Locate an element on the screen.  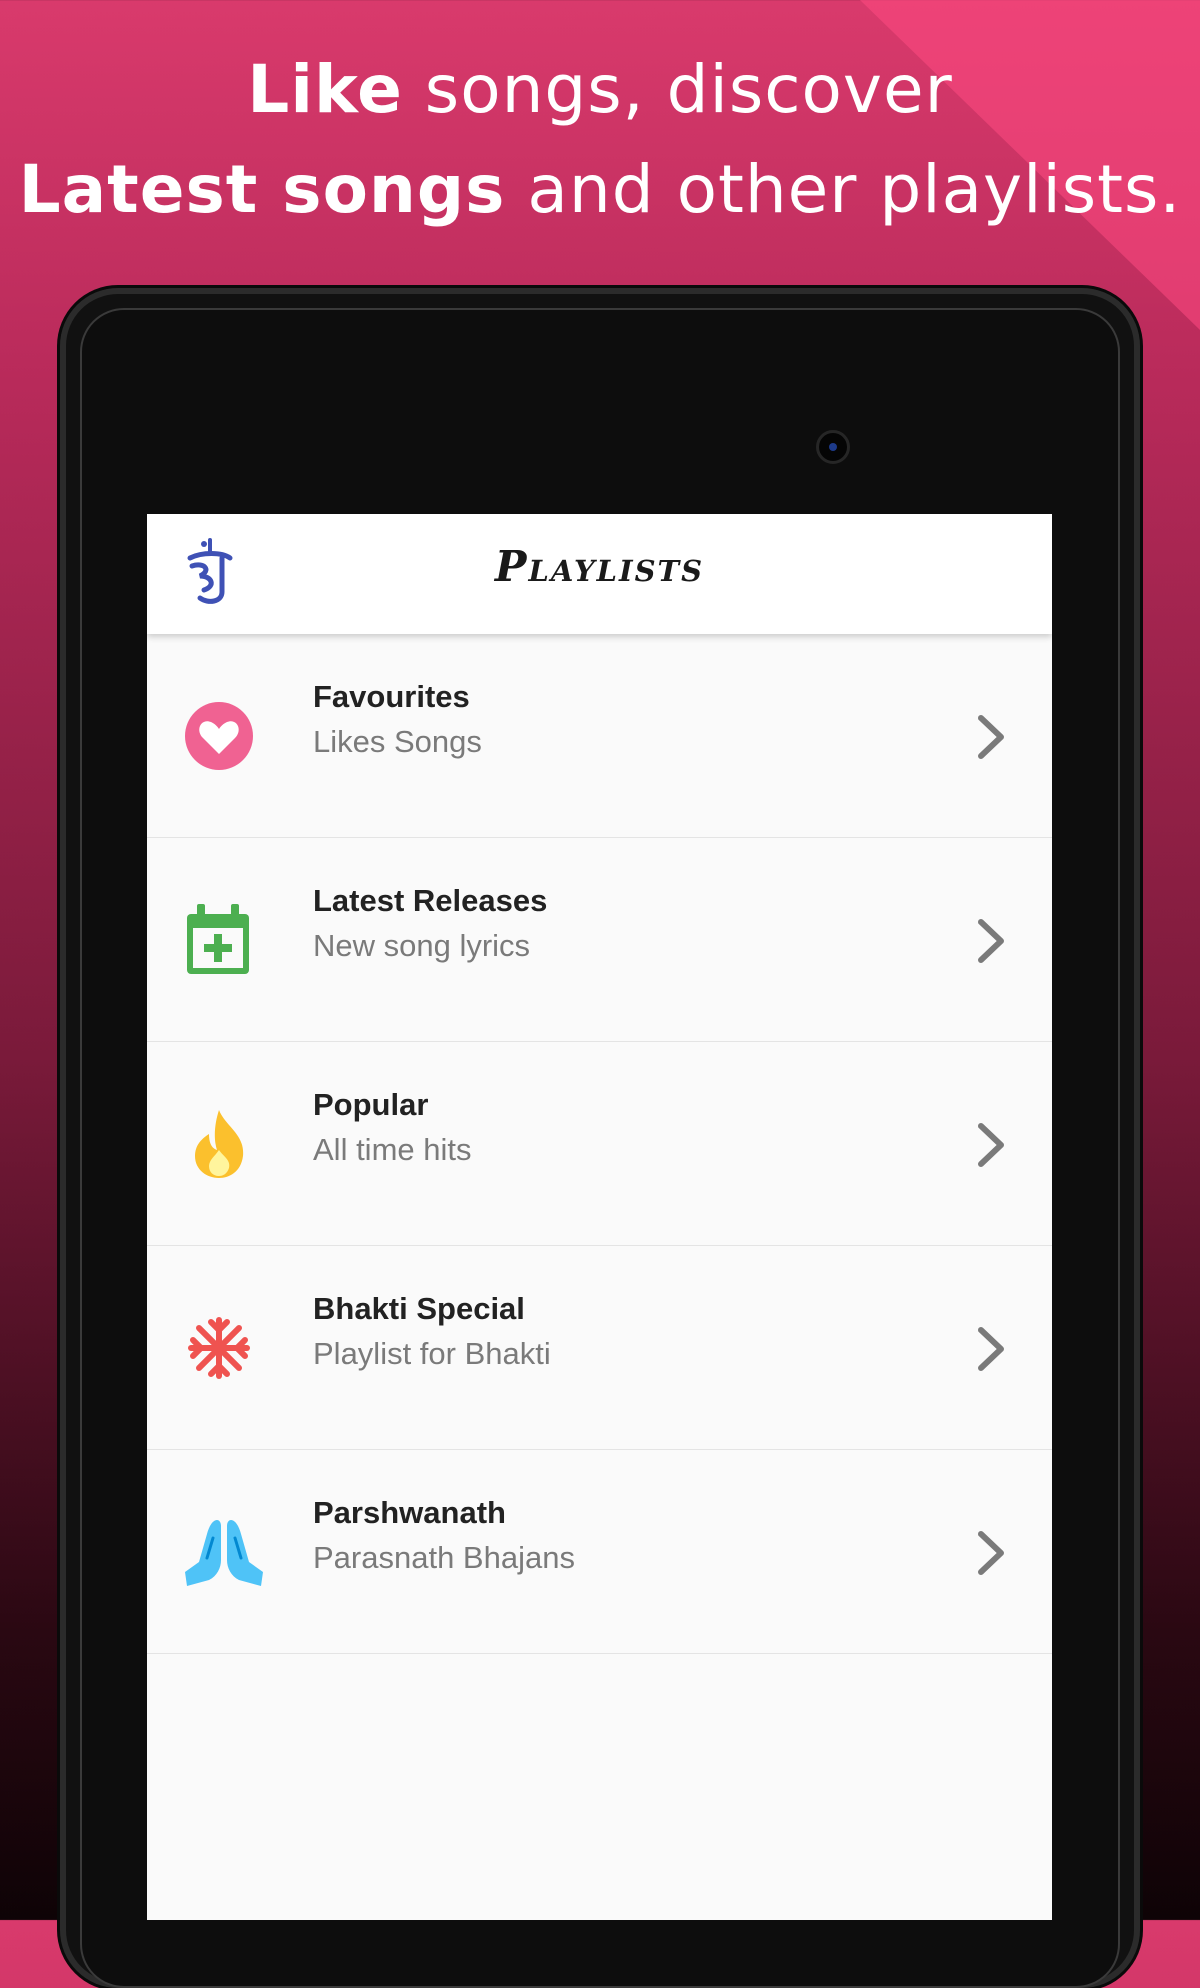
playlist-text: Latest Releases New song lyrics is located at coordinates (430, 925).